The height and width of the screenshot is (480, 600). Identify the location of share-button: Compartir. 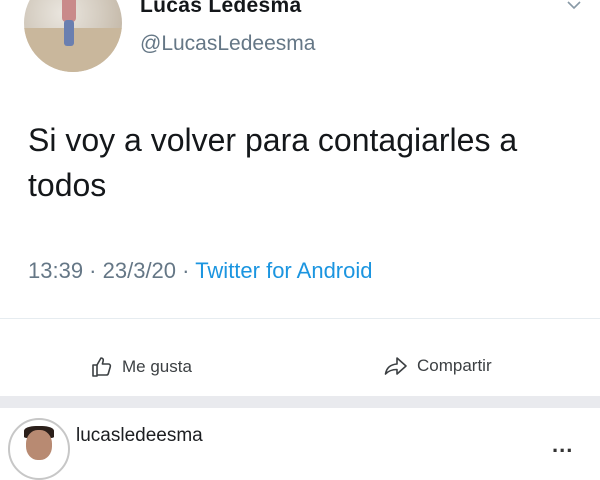
(437, 366).